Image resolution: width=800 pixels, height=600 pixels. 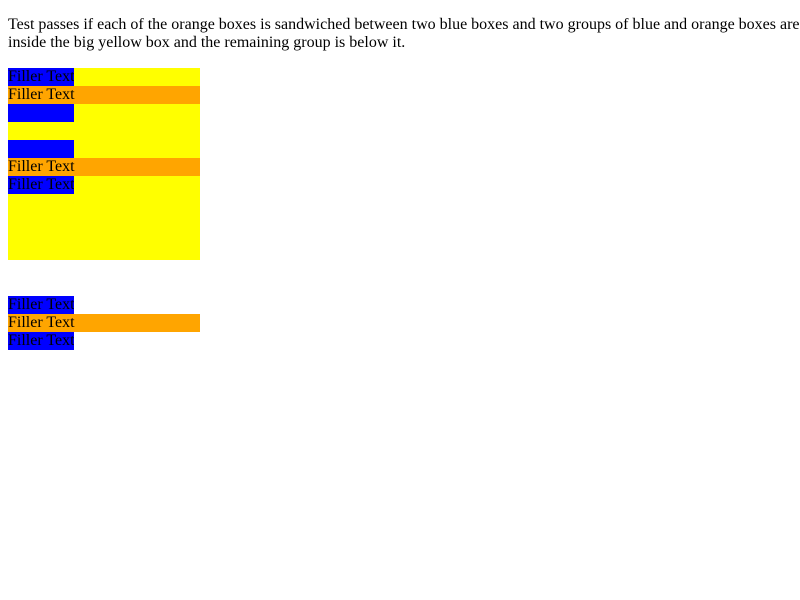 I want to click on group-1-top-blue-box: Filler Text, so click(x=41, y=77).